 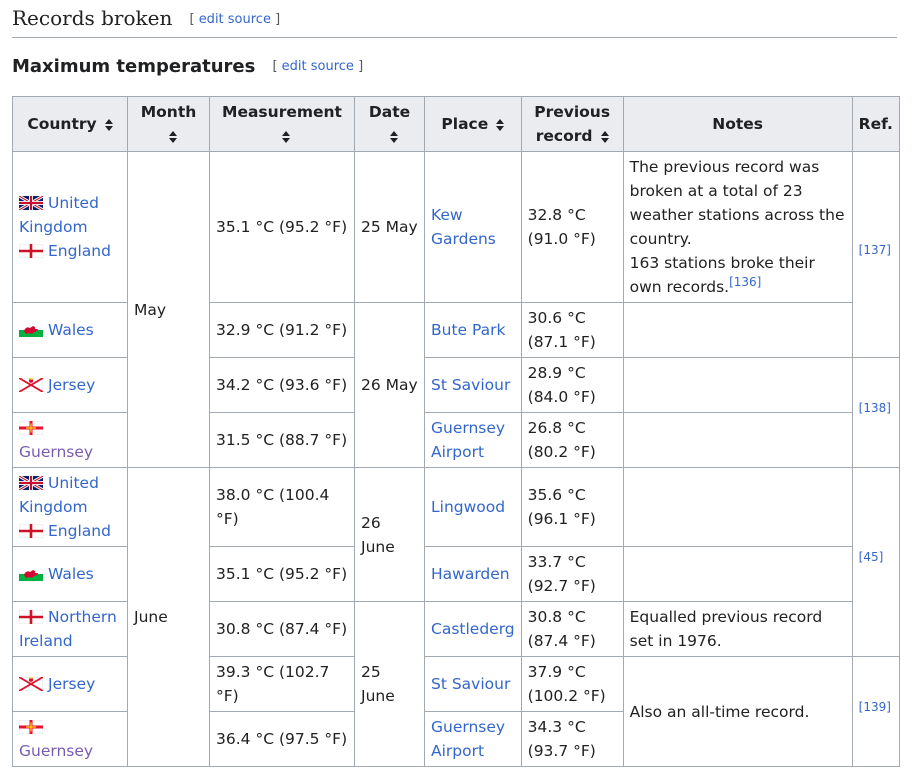 I want to click on section-edit-link: [ edit source ], so click(x=235, y=19).